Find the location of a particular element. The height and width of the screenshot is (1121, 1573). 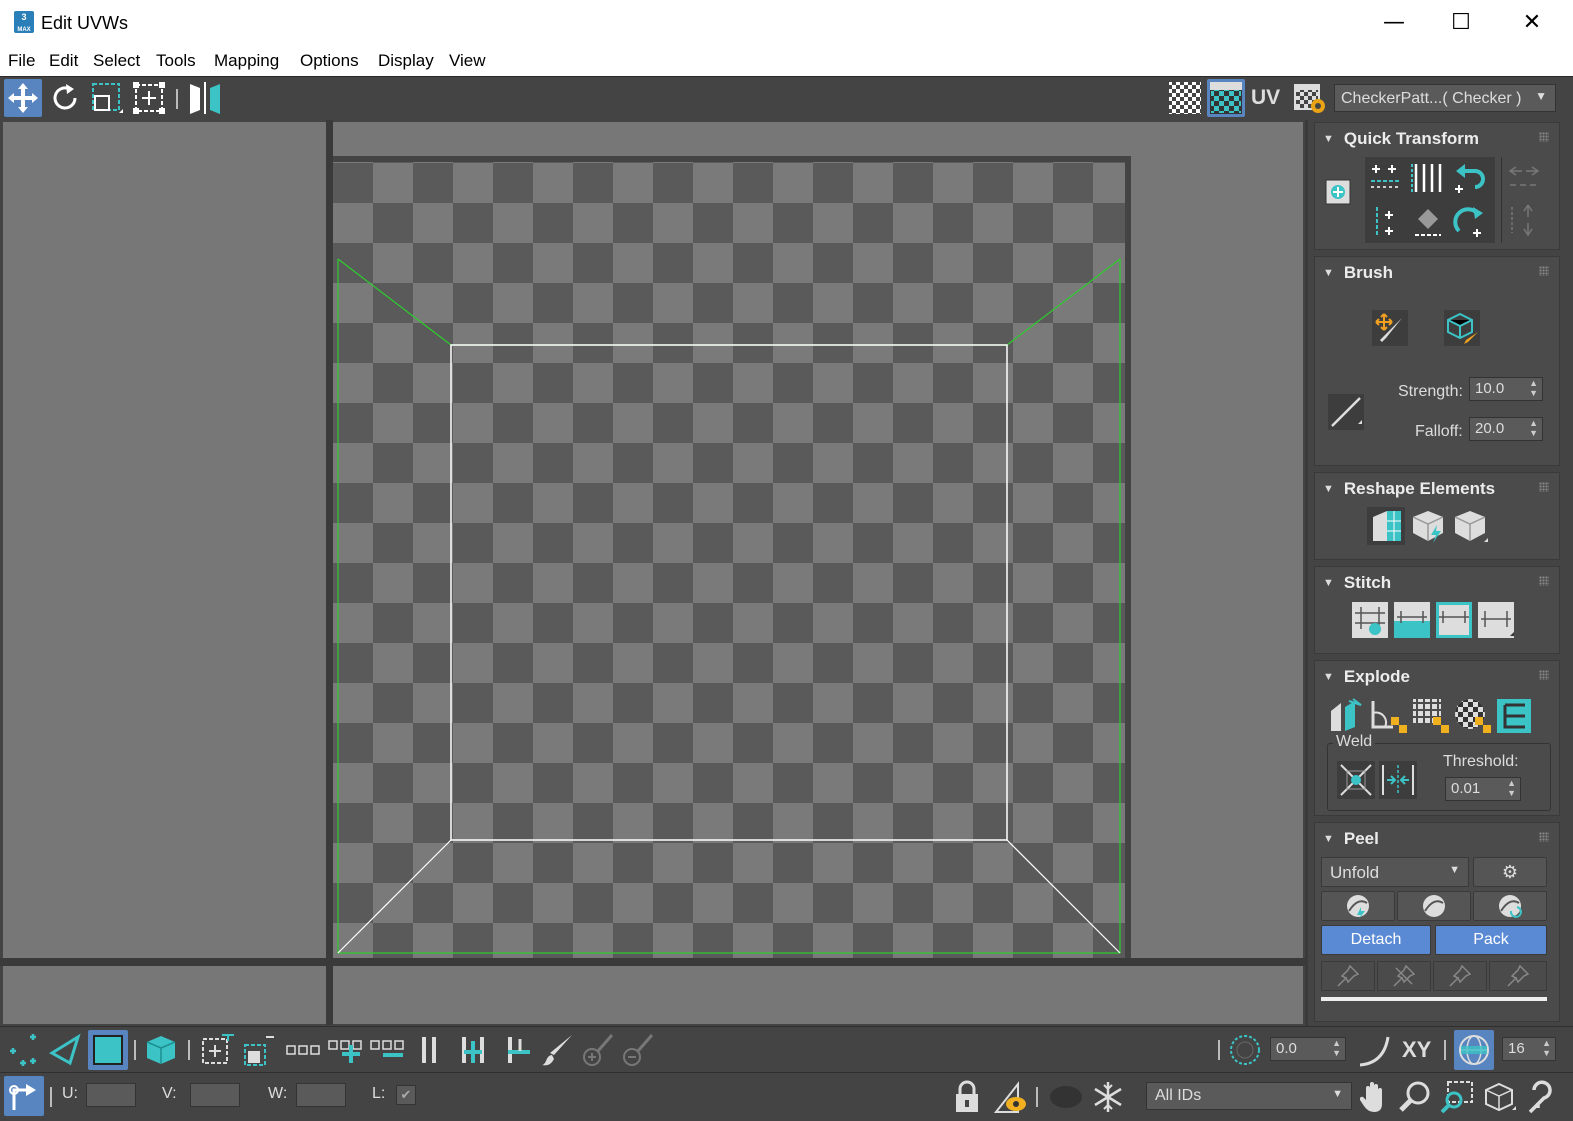

quick-peel-button is located at coordinates (1358, 906).